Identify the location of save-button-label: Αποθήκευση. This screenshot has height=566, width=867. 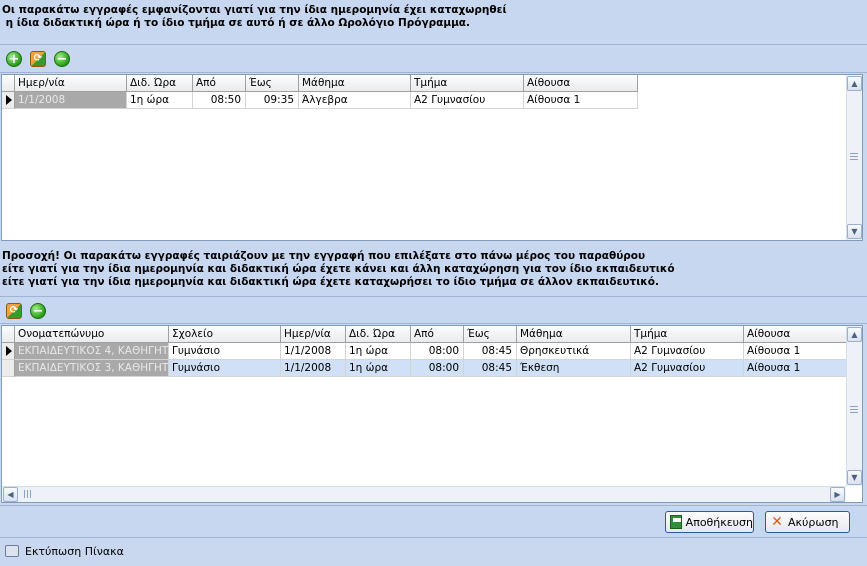
(719, 522).